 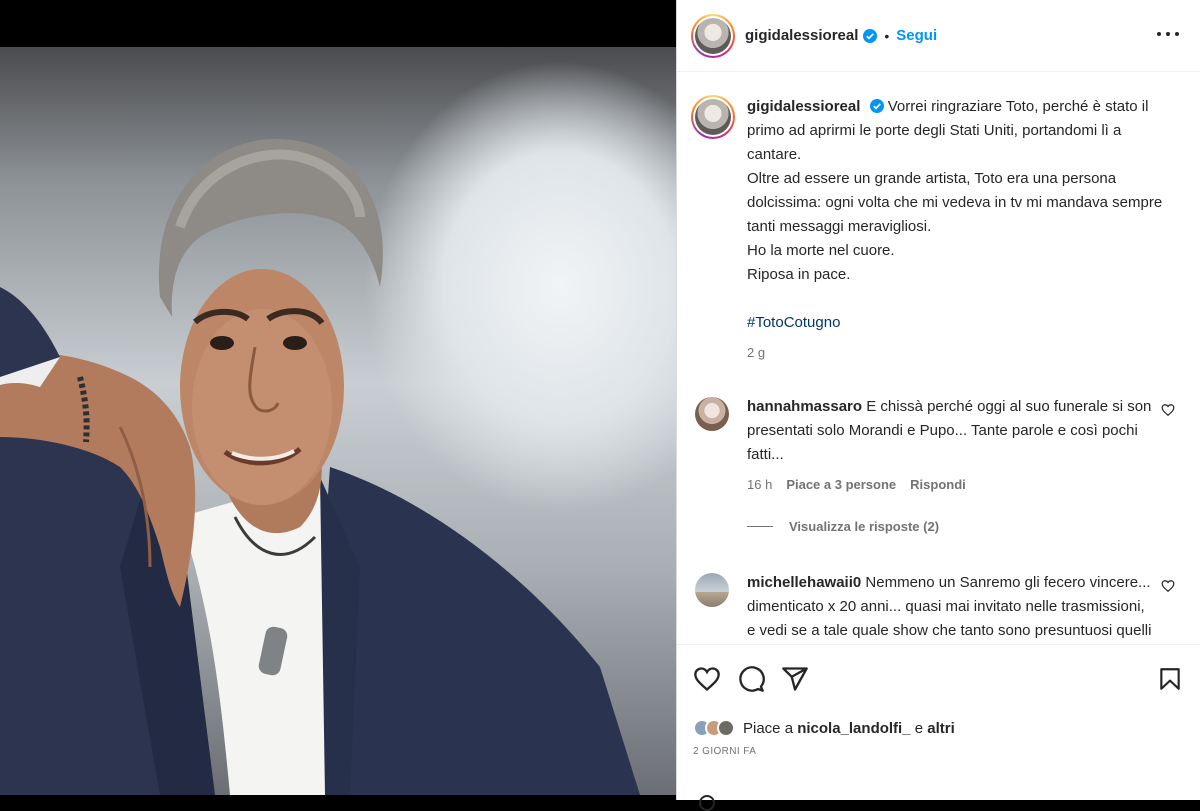 What do you see at coordinates (941, 728) in the screenshot?
I see `likes-others-link: altri` at bounding box center [941, 728].